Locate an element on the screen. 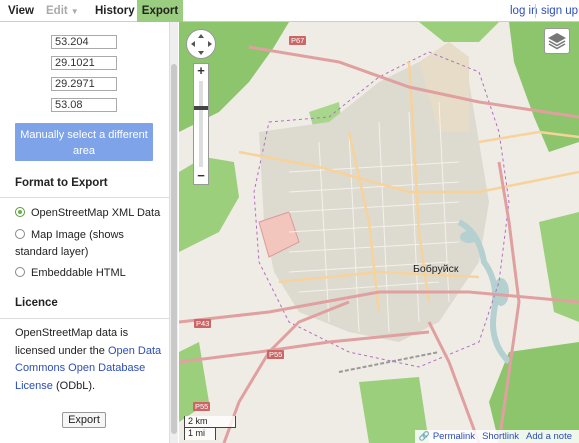 Image resolution: width=579 pixels, height=443 pixels. layers-icon is located at coordinates (557, 41).